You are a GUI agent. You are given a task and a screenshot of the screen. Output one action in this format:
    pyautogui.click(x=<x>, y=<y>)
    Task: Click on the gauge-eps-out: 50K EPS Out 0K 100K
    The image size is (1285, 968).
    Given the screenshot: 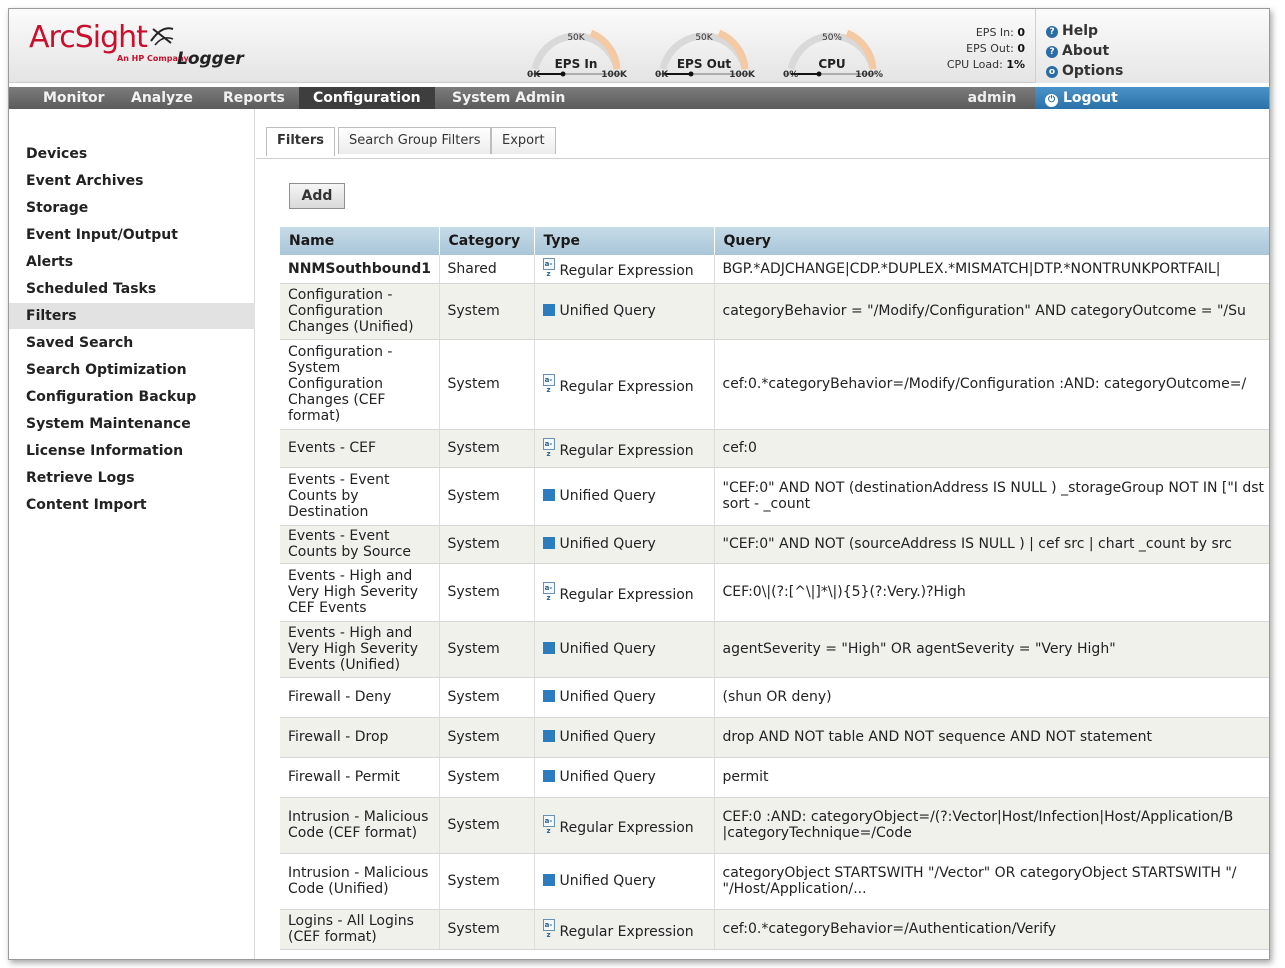 What is the action you would take?
    pyautogui.click(x=704, y=49)
    